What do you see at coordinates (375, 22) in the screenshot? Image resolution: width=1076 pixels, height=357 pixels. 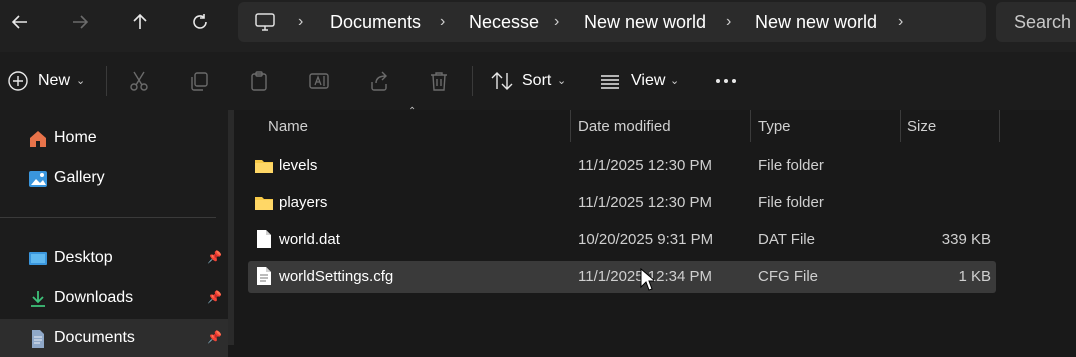 I see `breadcrumb-documents: Documents` at bounding box center [375, 22].